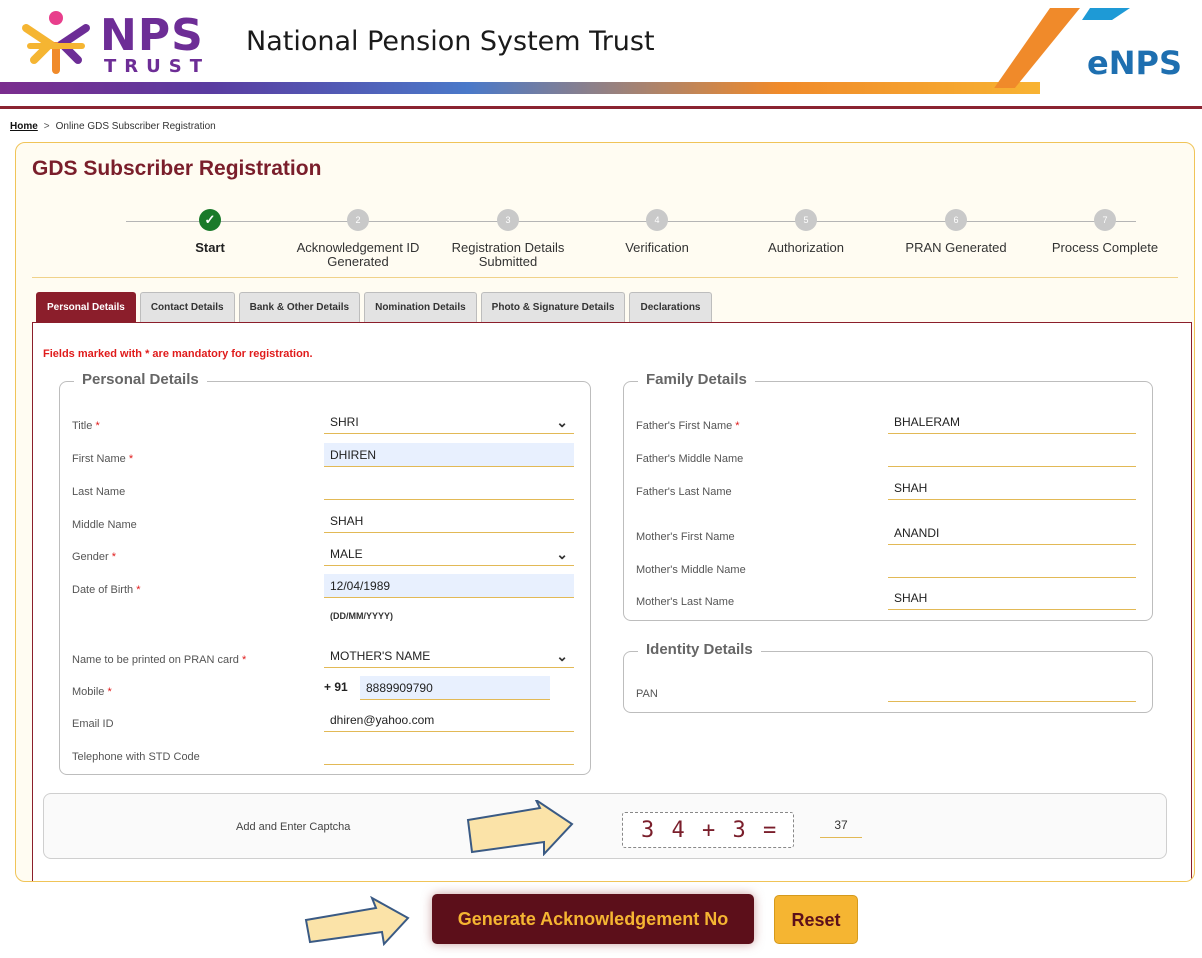 The height and width of the screenshot is (958, 1202). What do you see at coordinates (135, 126) in the screenshot?
I see `breadcrumb-current: Online GDS Subscriber Registration` at bounding box center [135, 126].